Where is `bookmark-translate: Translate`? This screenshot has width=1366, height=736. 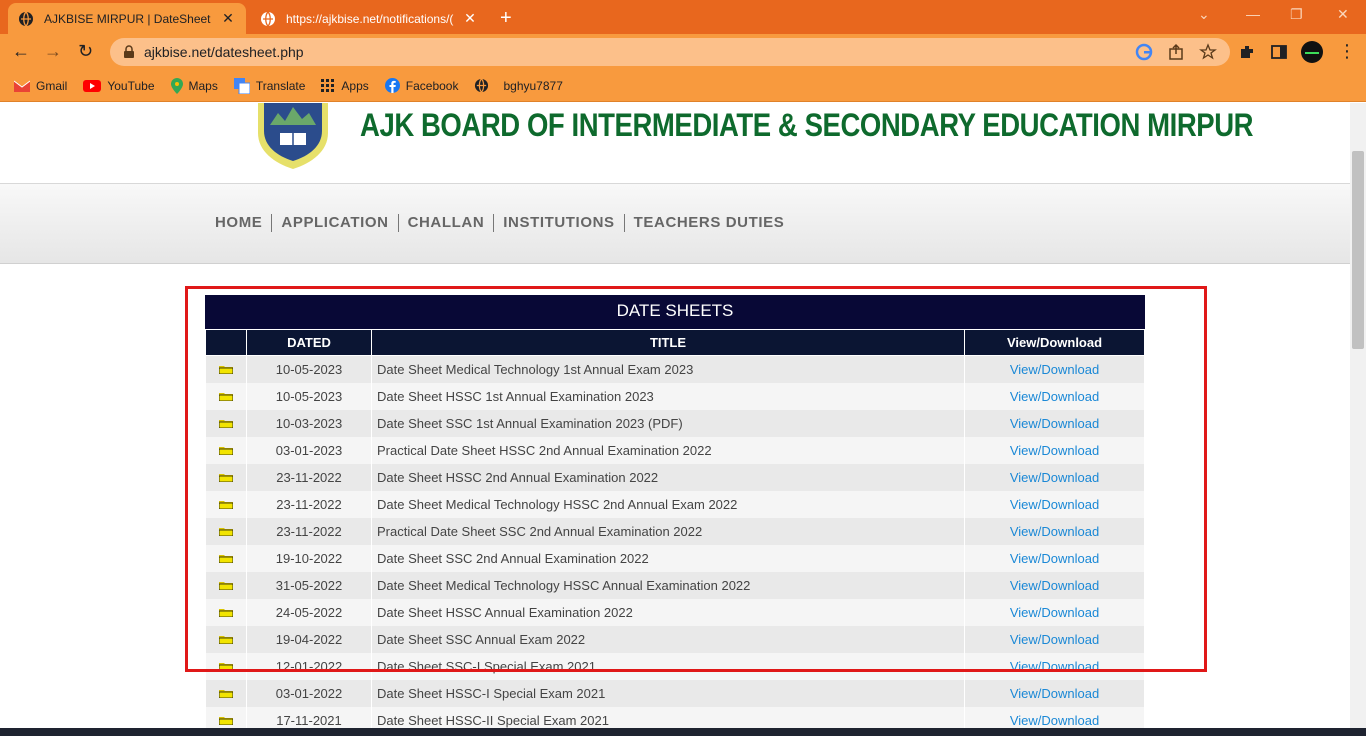
bookmark-translate: Translate is located at coordinates (269, 85).